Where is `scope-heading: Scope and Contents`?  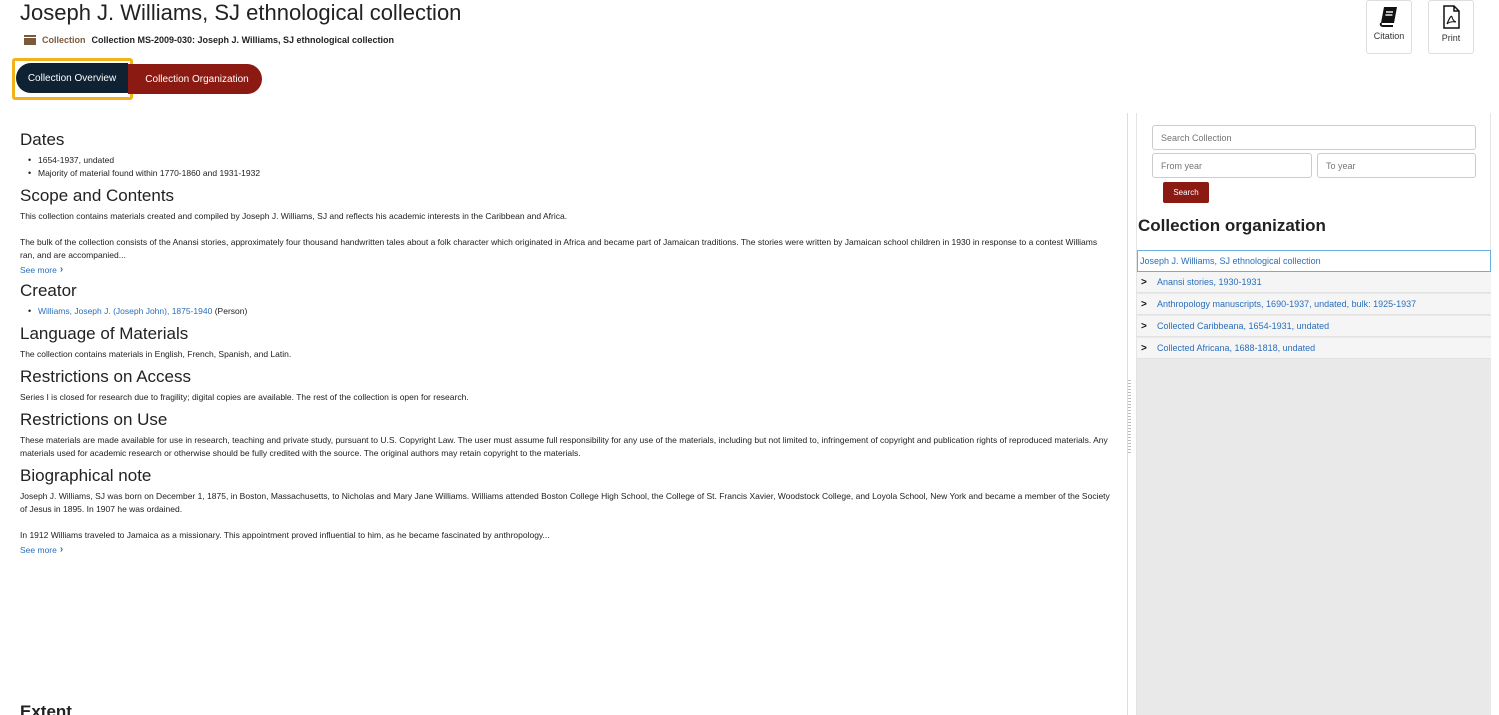 scope-heading: Scope and Contents is located at coordinates (97, 195).